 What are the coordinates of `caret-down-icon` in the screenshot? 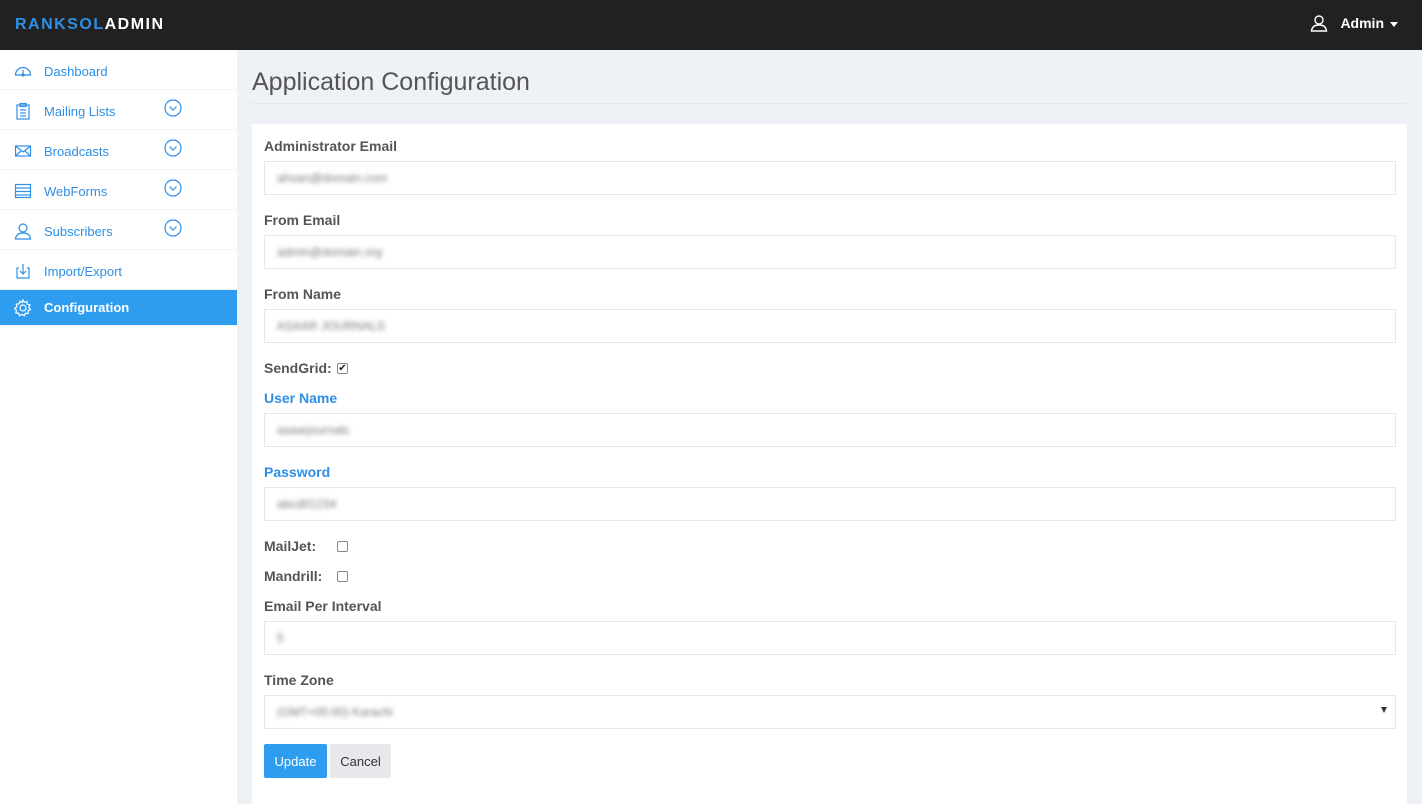 It's located at (1394, 24).